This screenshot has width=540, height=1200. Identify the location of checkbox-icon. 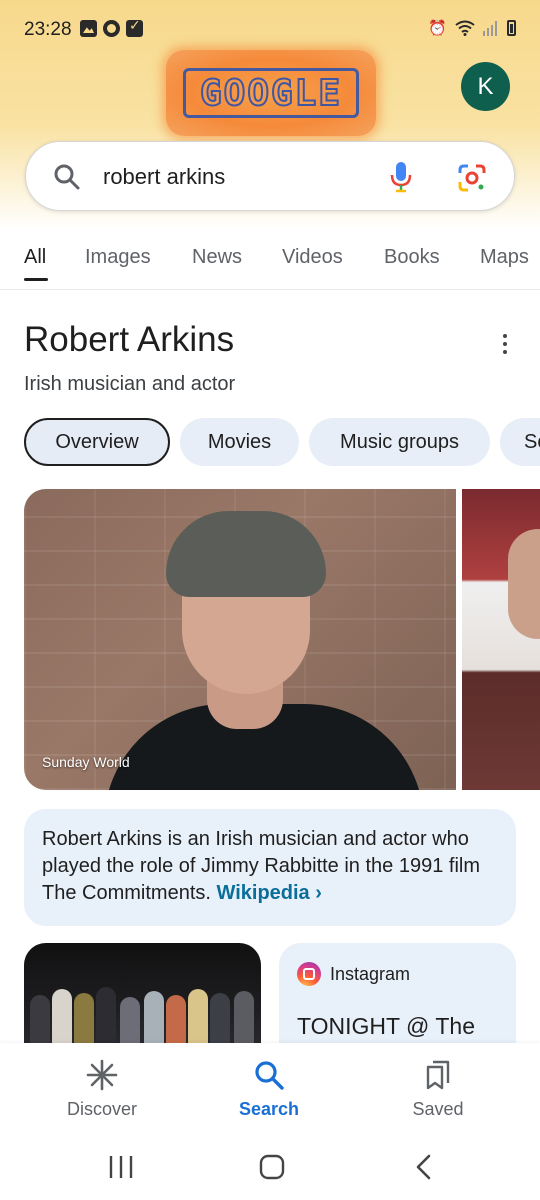
(134, 27).